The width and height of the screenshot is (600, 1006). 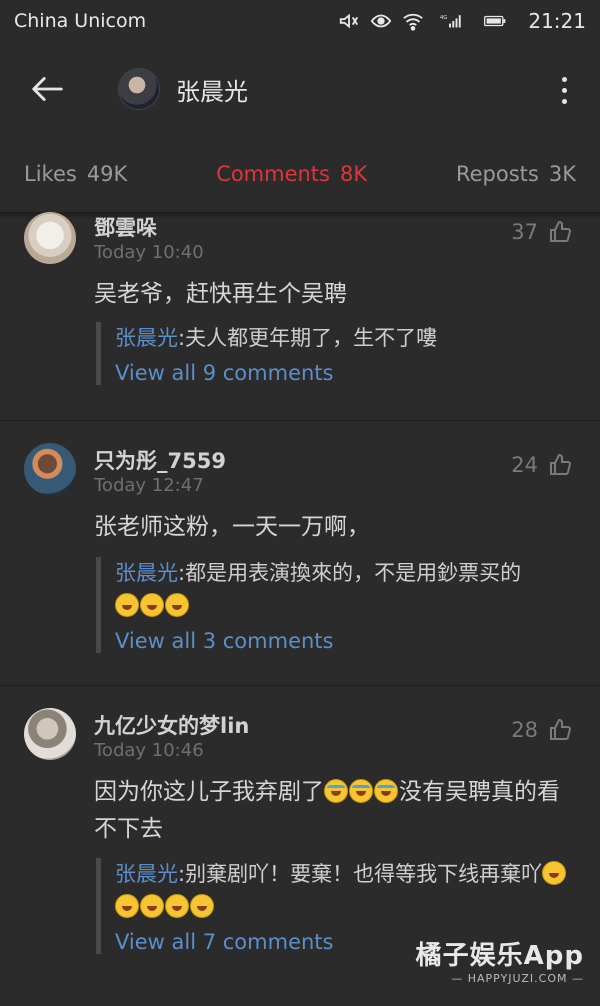 I want to click on like-button: 37, so click(x=541, y=232).